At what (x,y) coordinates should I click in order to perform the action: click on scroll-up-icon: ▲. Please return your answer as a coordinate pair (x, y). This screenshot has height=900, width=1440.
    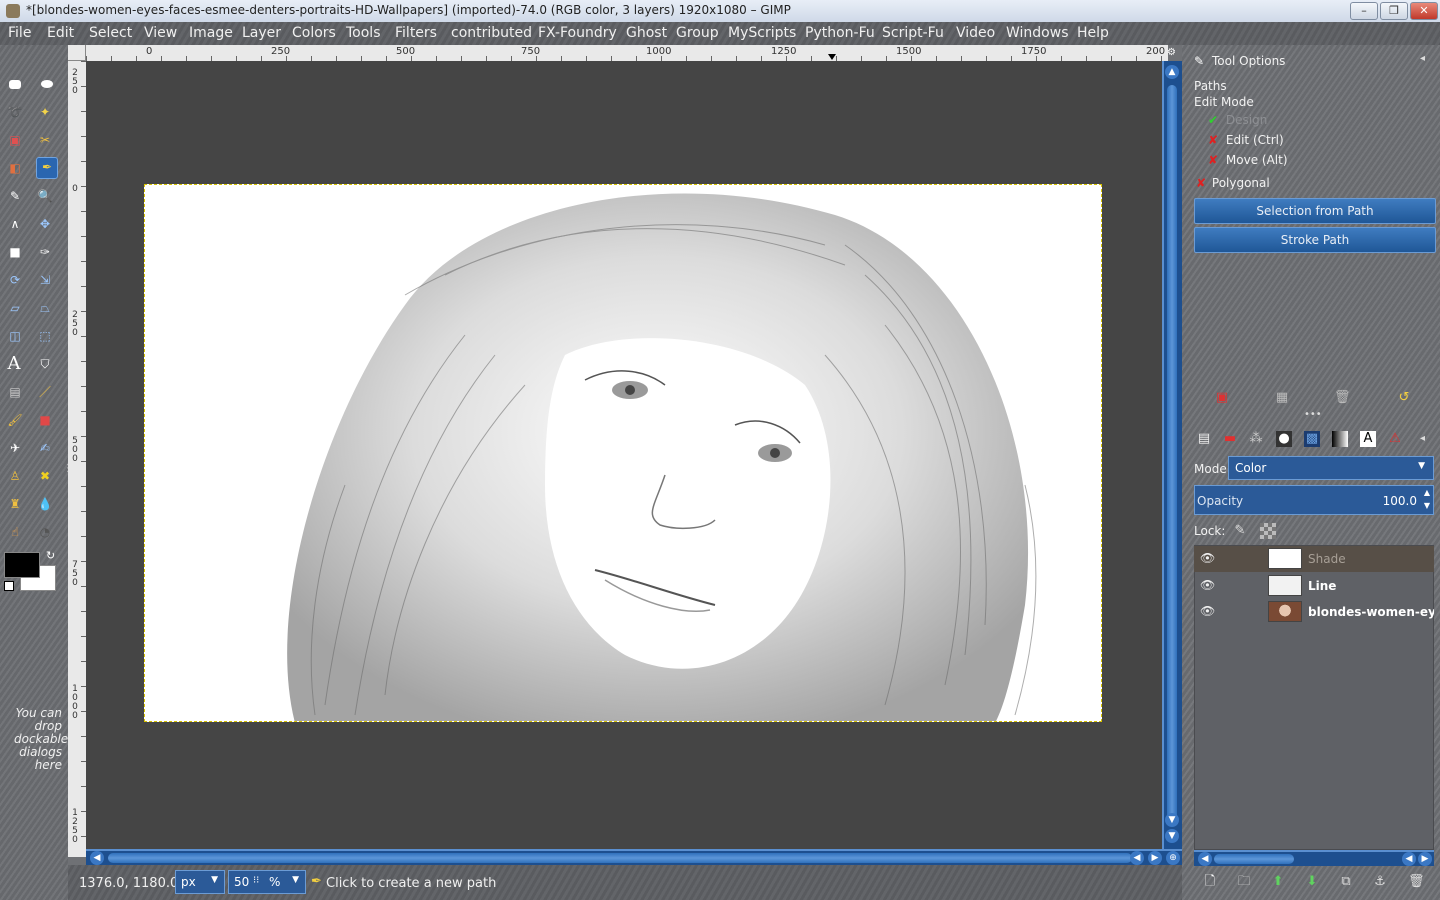
    Looking at the image, I should click on (1172, 72).